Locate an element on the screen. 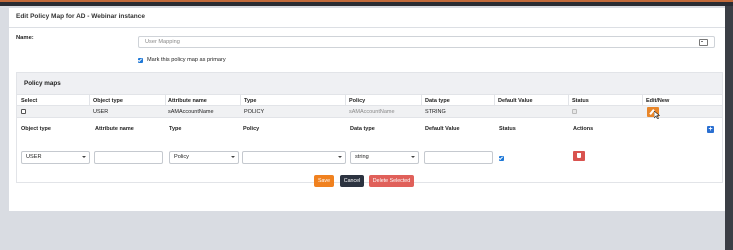  object-type-select: USER is located at coordinates (55, 157).